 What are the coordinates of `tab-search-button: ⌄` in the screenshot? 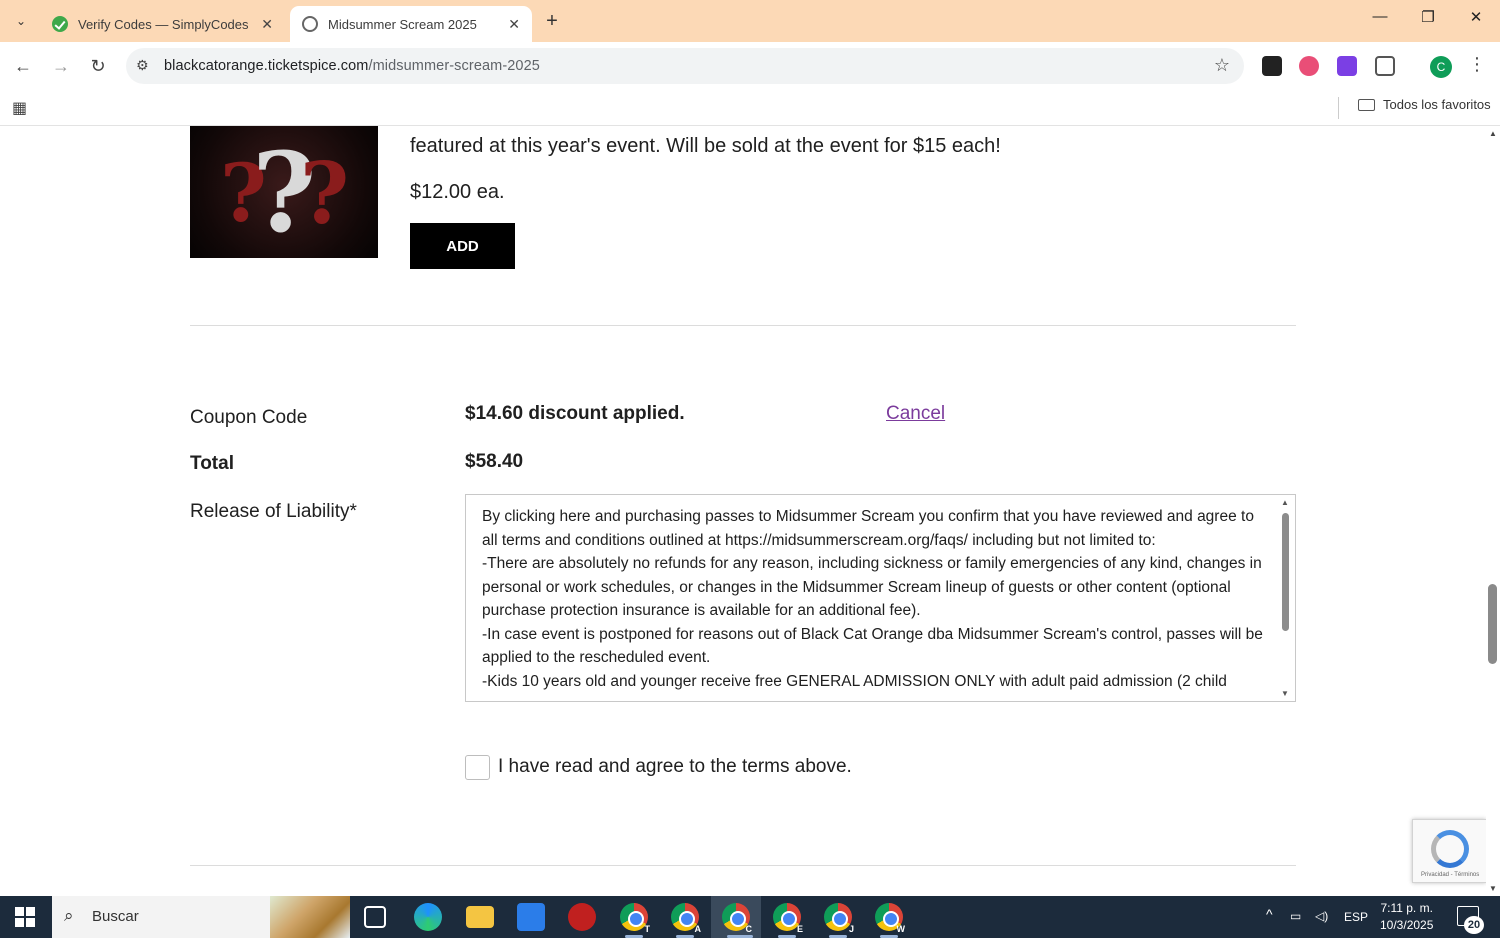 It's located at (21, 21).